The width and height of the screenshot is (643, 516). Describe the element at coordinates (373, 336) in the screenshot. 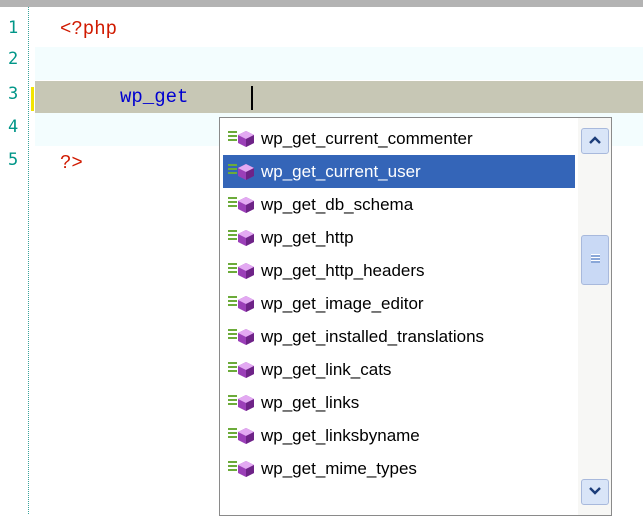

I see `autocomplete-item-label: wp_get_installed_translations` at that location.